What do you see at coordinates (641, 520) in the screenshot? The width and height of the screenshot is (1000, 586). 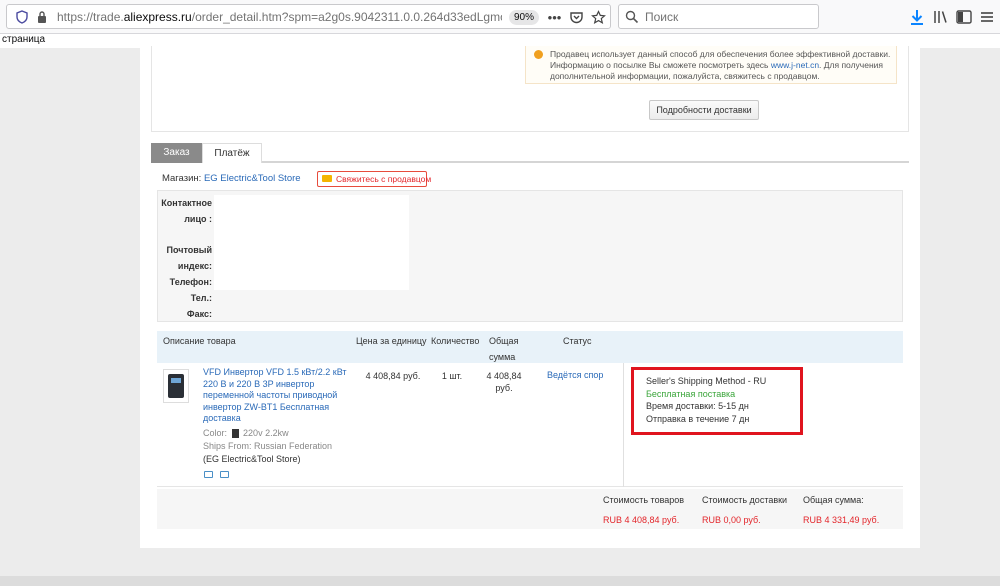 I see `goods-cost-value: RUB 4 408,84 руб.` at bounding box center [641, 520].